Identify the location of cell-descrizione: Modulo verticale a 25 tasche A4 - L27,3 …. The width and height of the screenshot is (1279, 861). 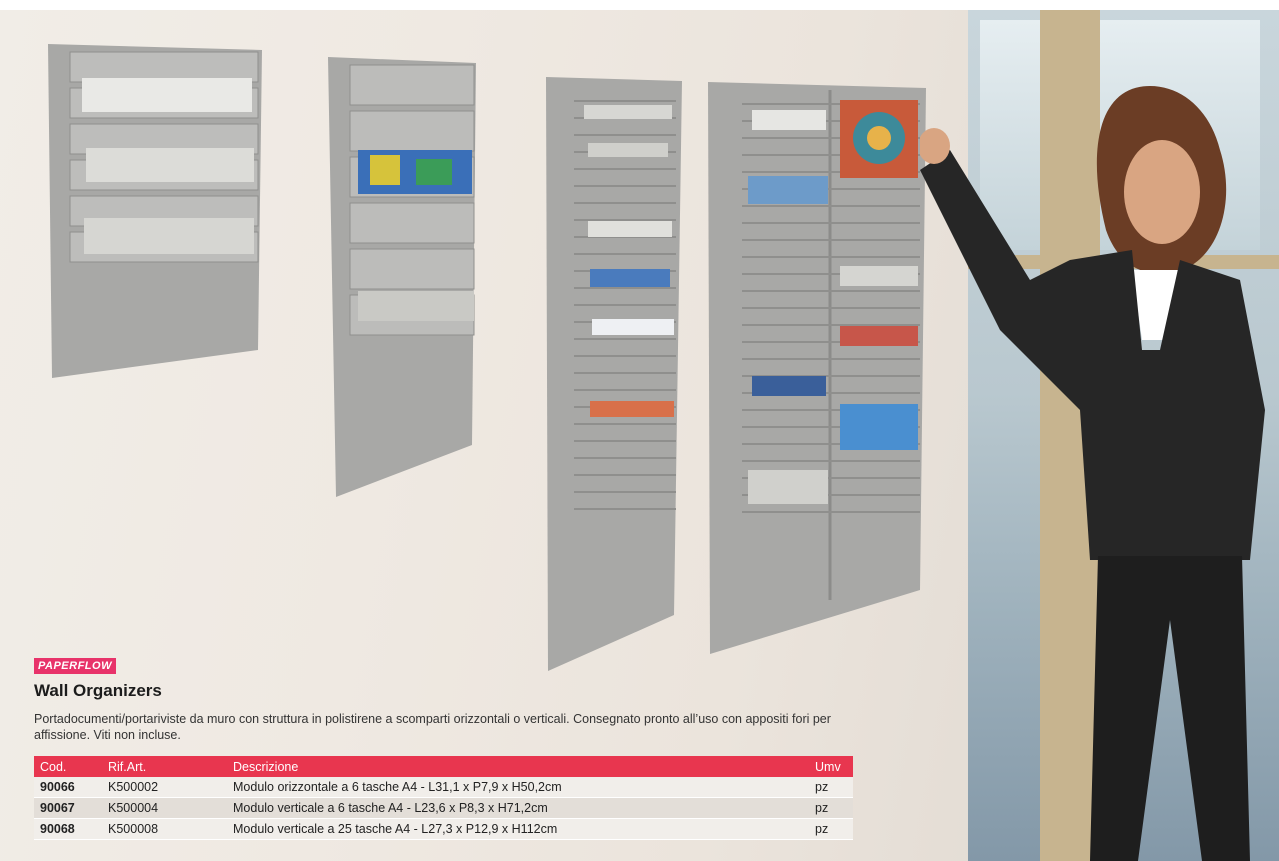
(518, 829).